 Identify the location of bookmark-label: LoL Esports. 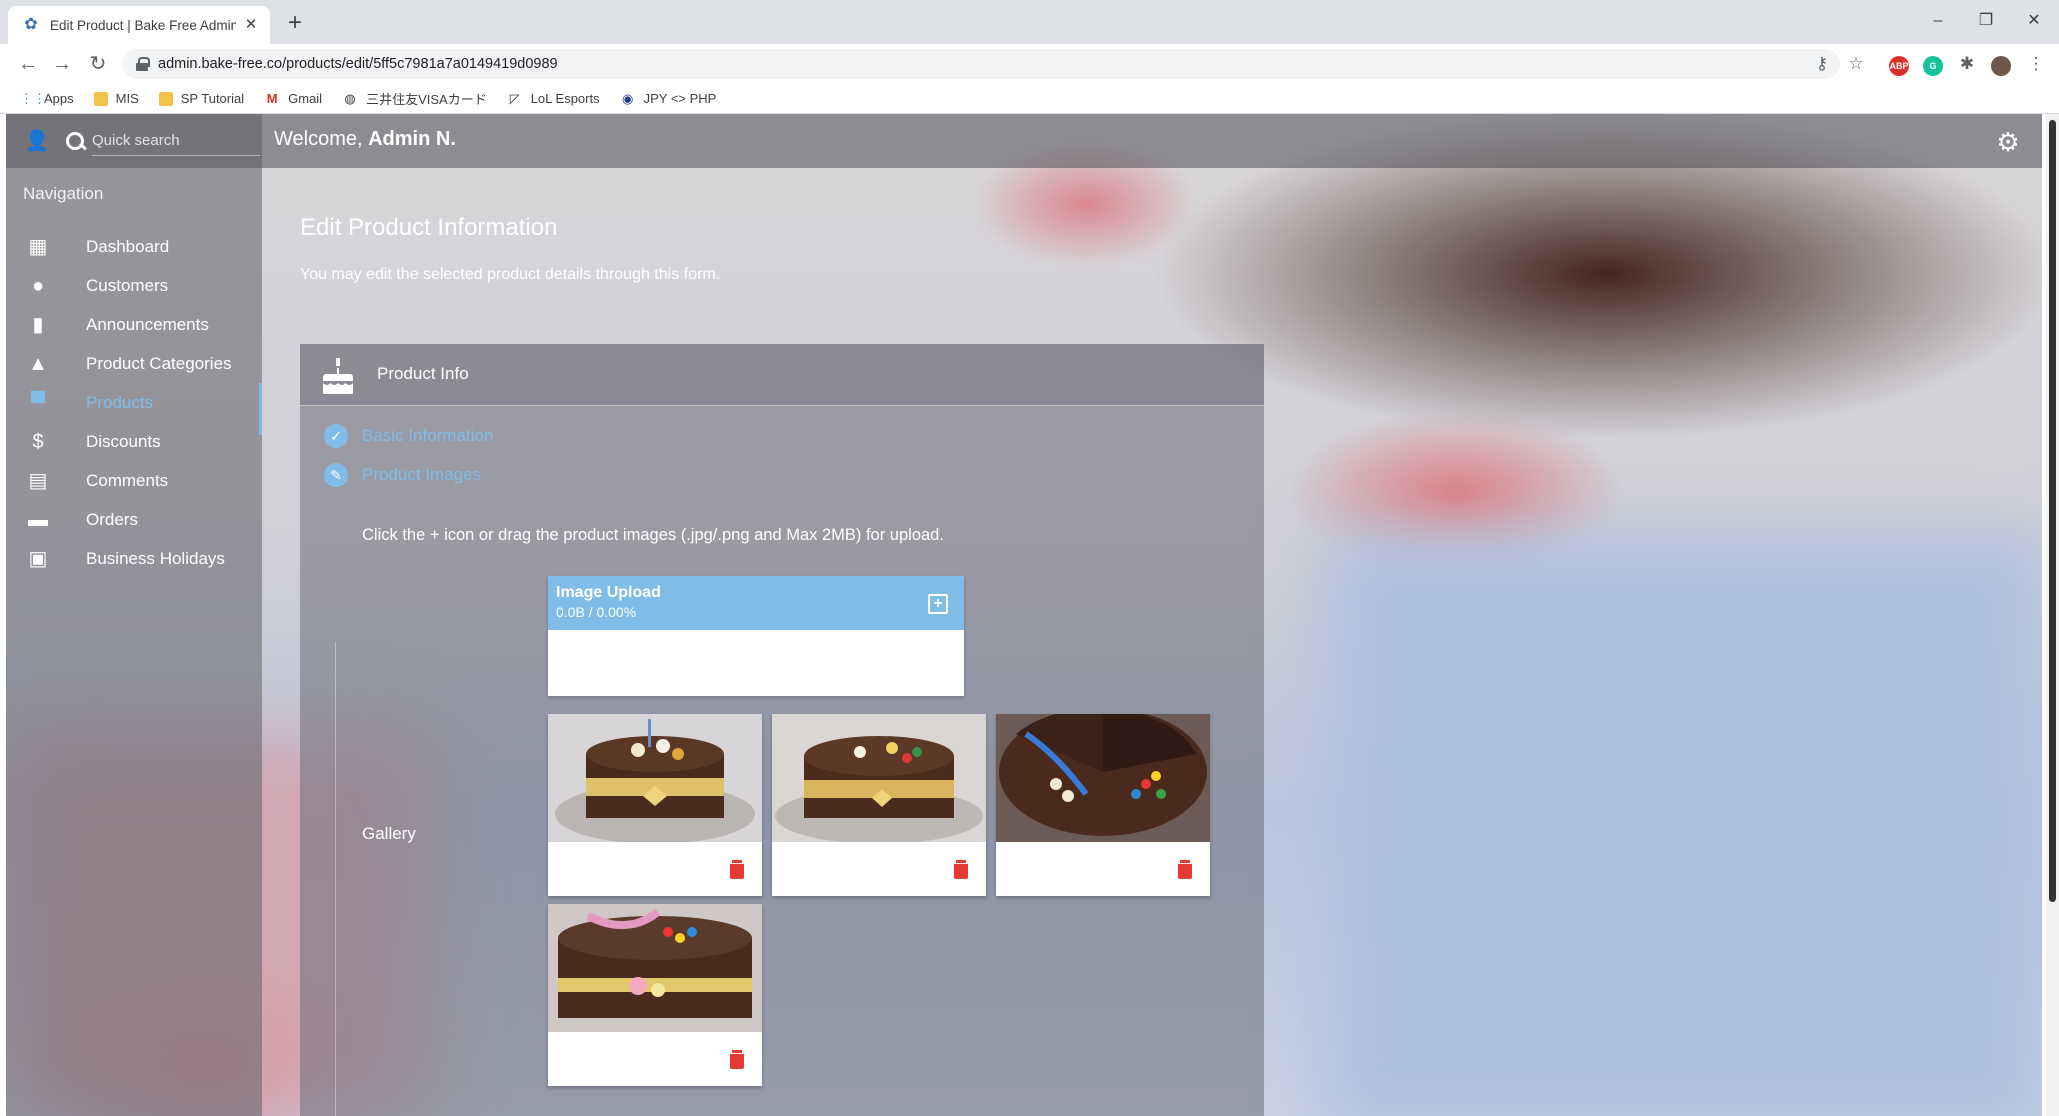
(565, 98).